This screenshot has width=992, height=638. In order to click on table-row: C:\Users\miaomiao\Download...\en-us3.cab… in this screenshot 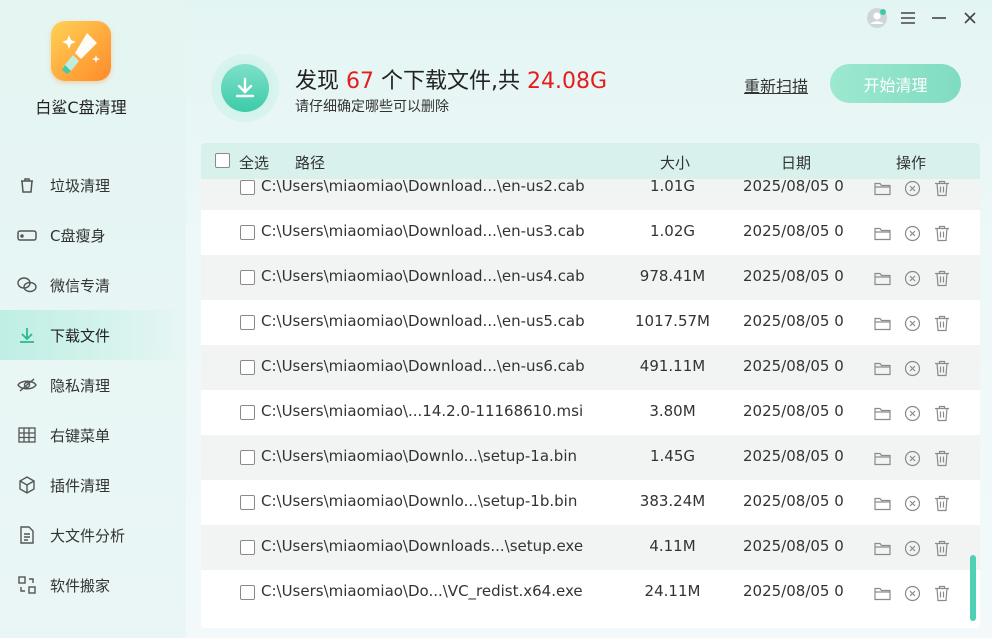, I will do `click(590, 232)`.